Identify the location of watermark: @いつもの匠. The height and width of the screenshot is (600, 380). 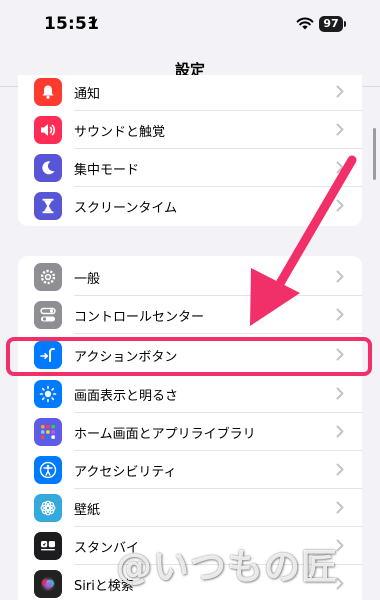
(227, 567).